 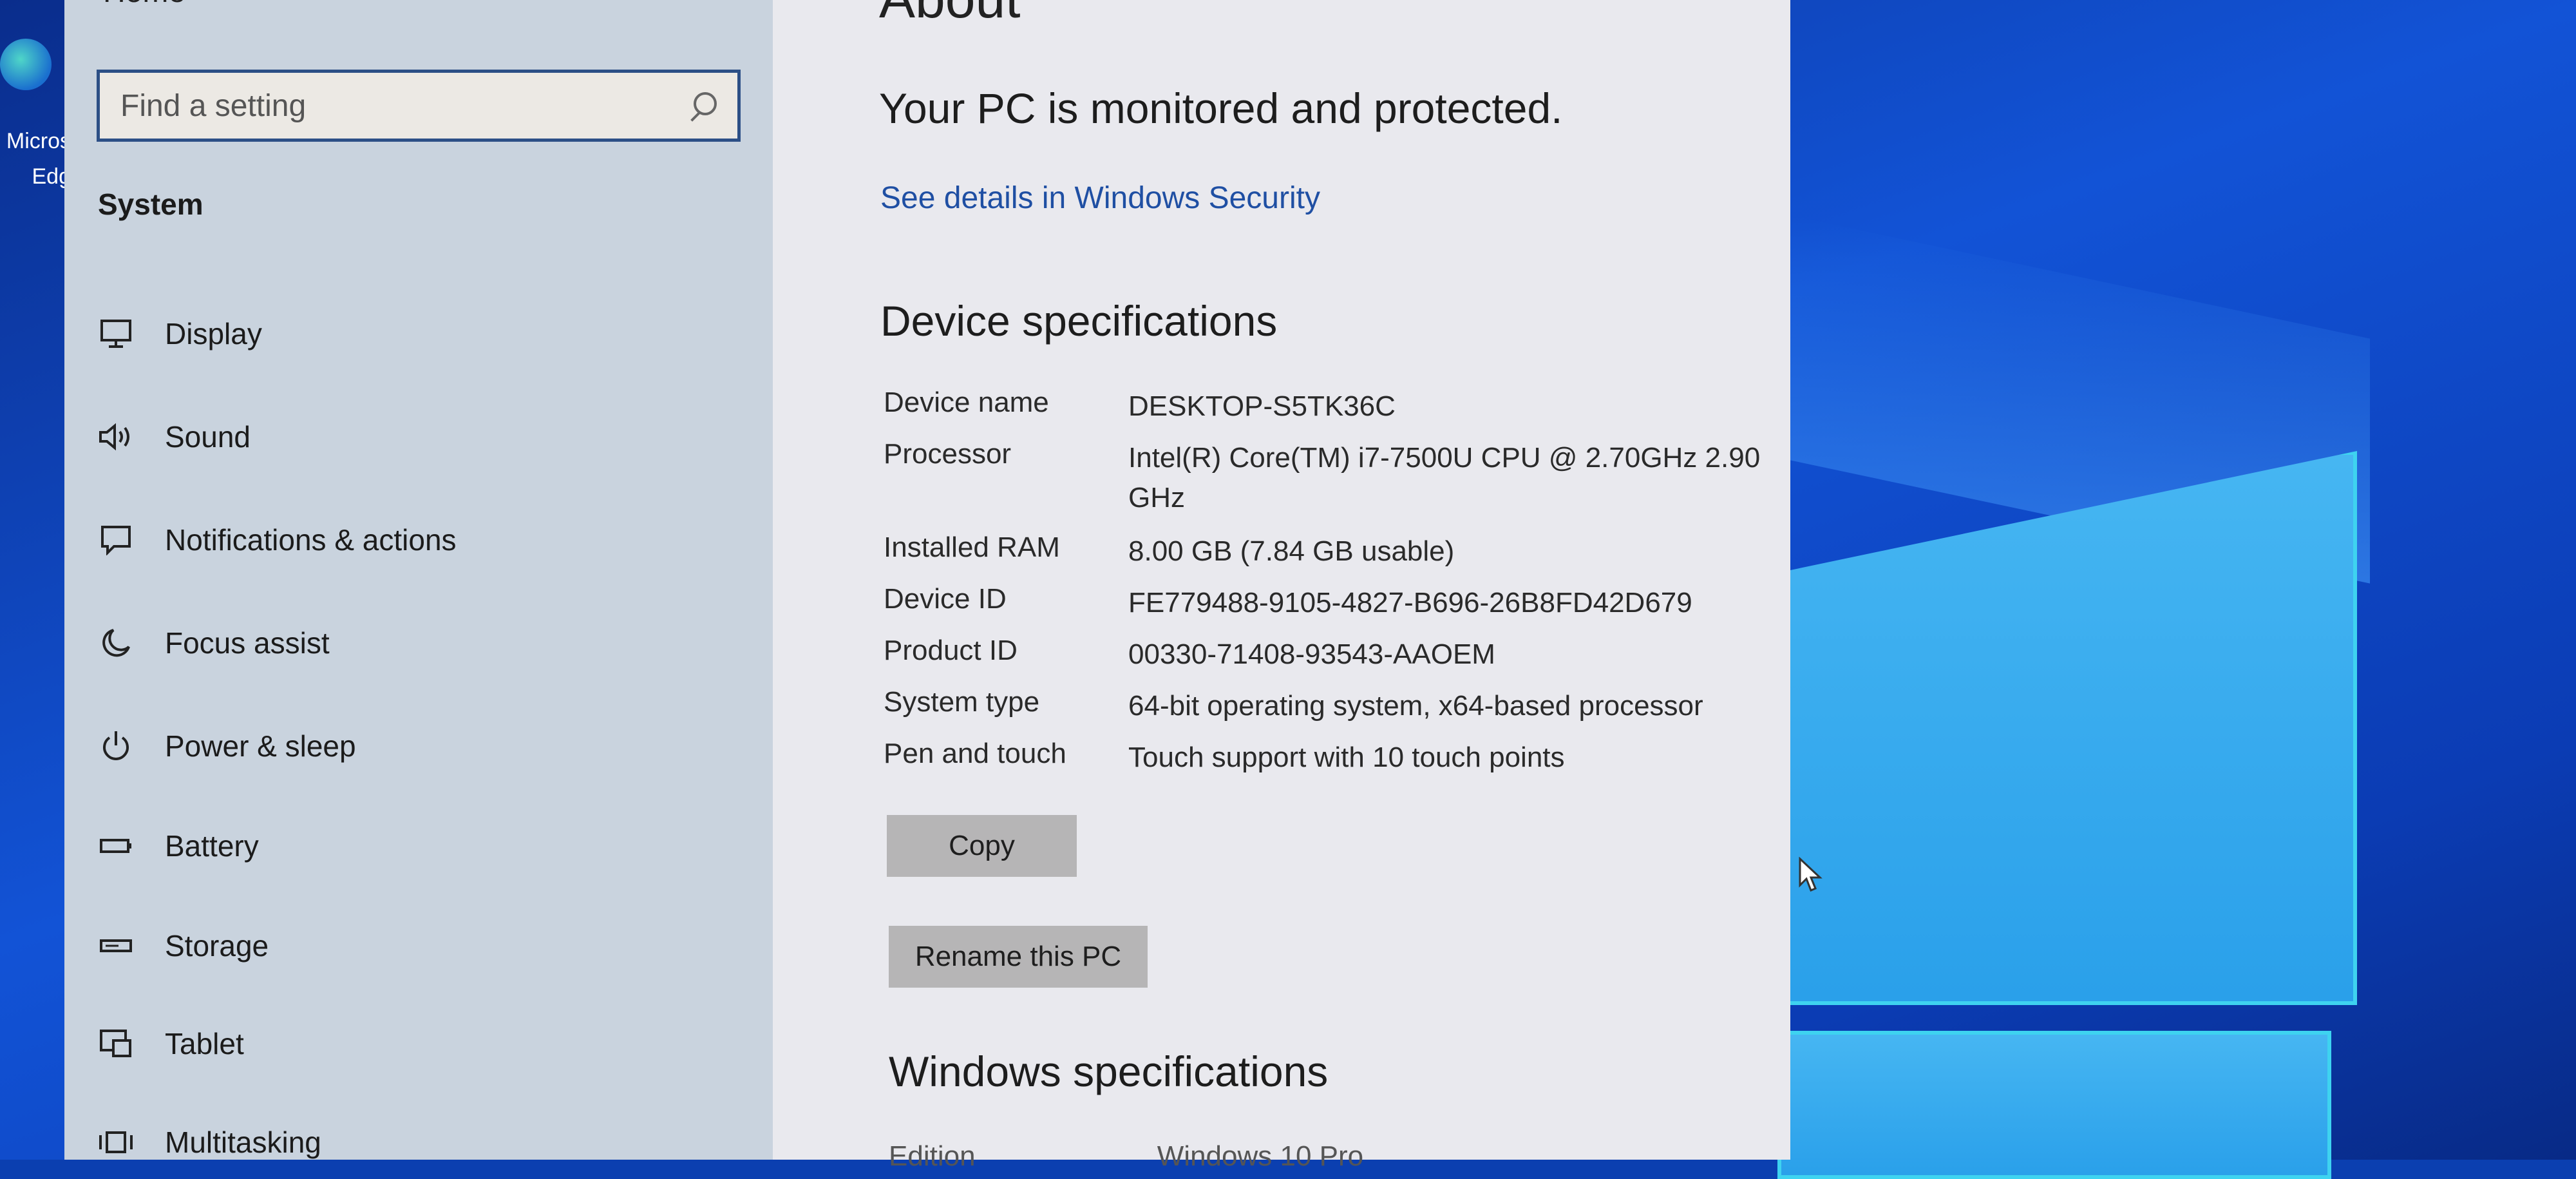 What do you see at coordinates (951, 650) in the screenshot?
I see `spec-label: Product ID` at bounding box center [951, 650].